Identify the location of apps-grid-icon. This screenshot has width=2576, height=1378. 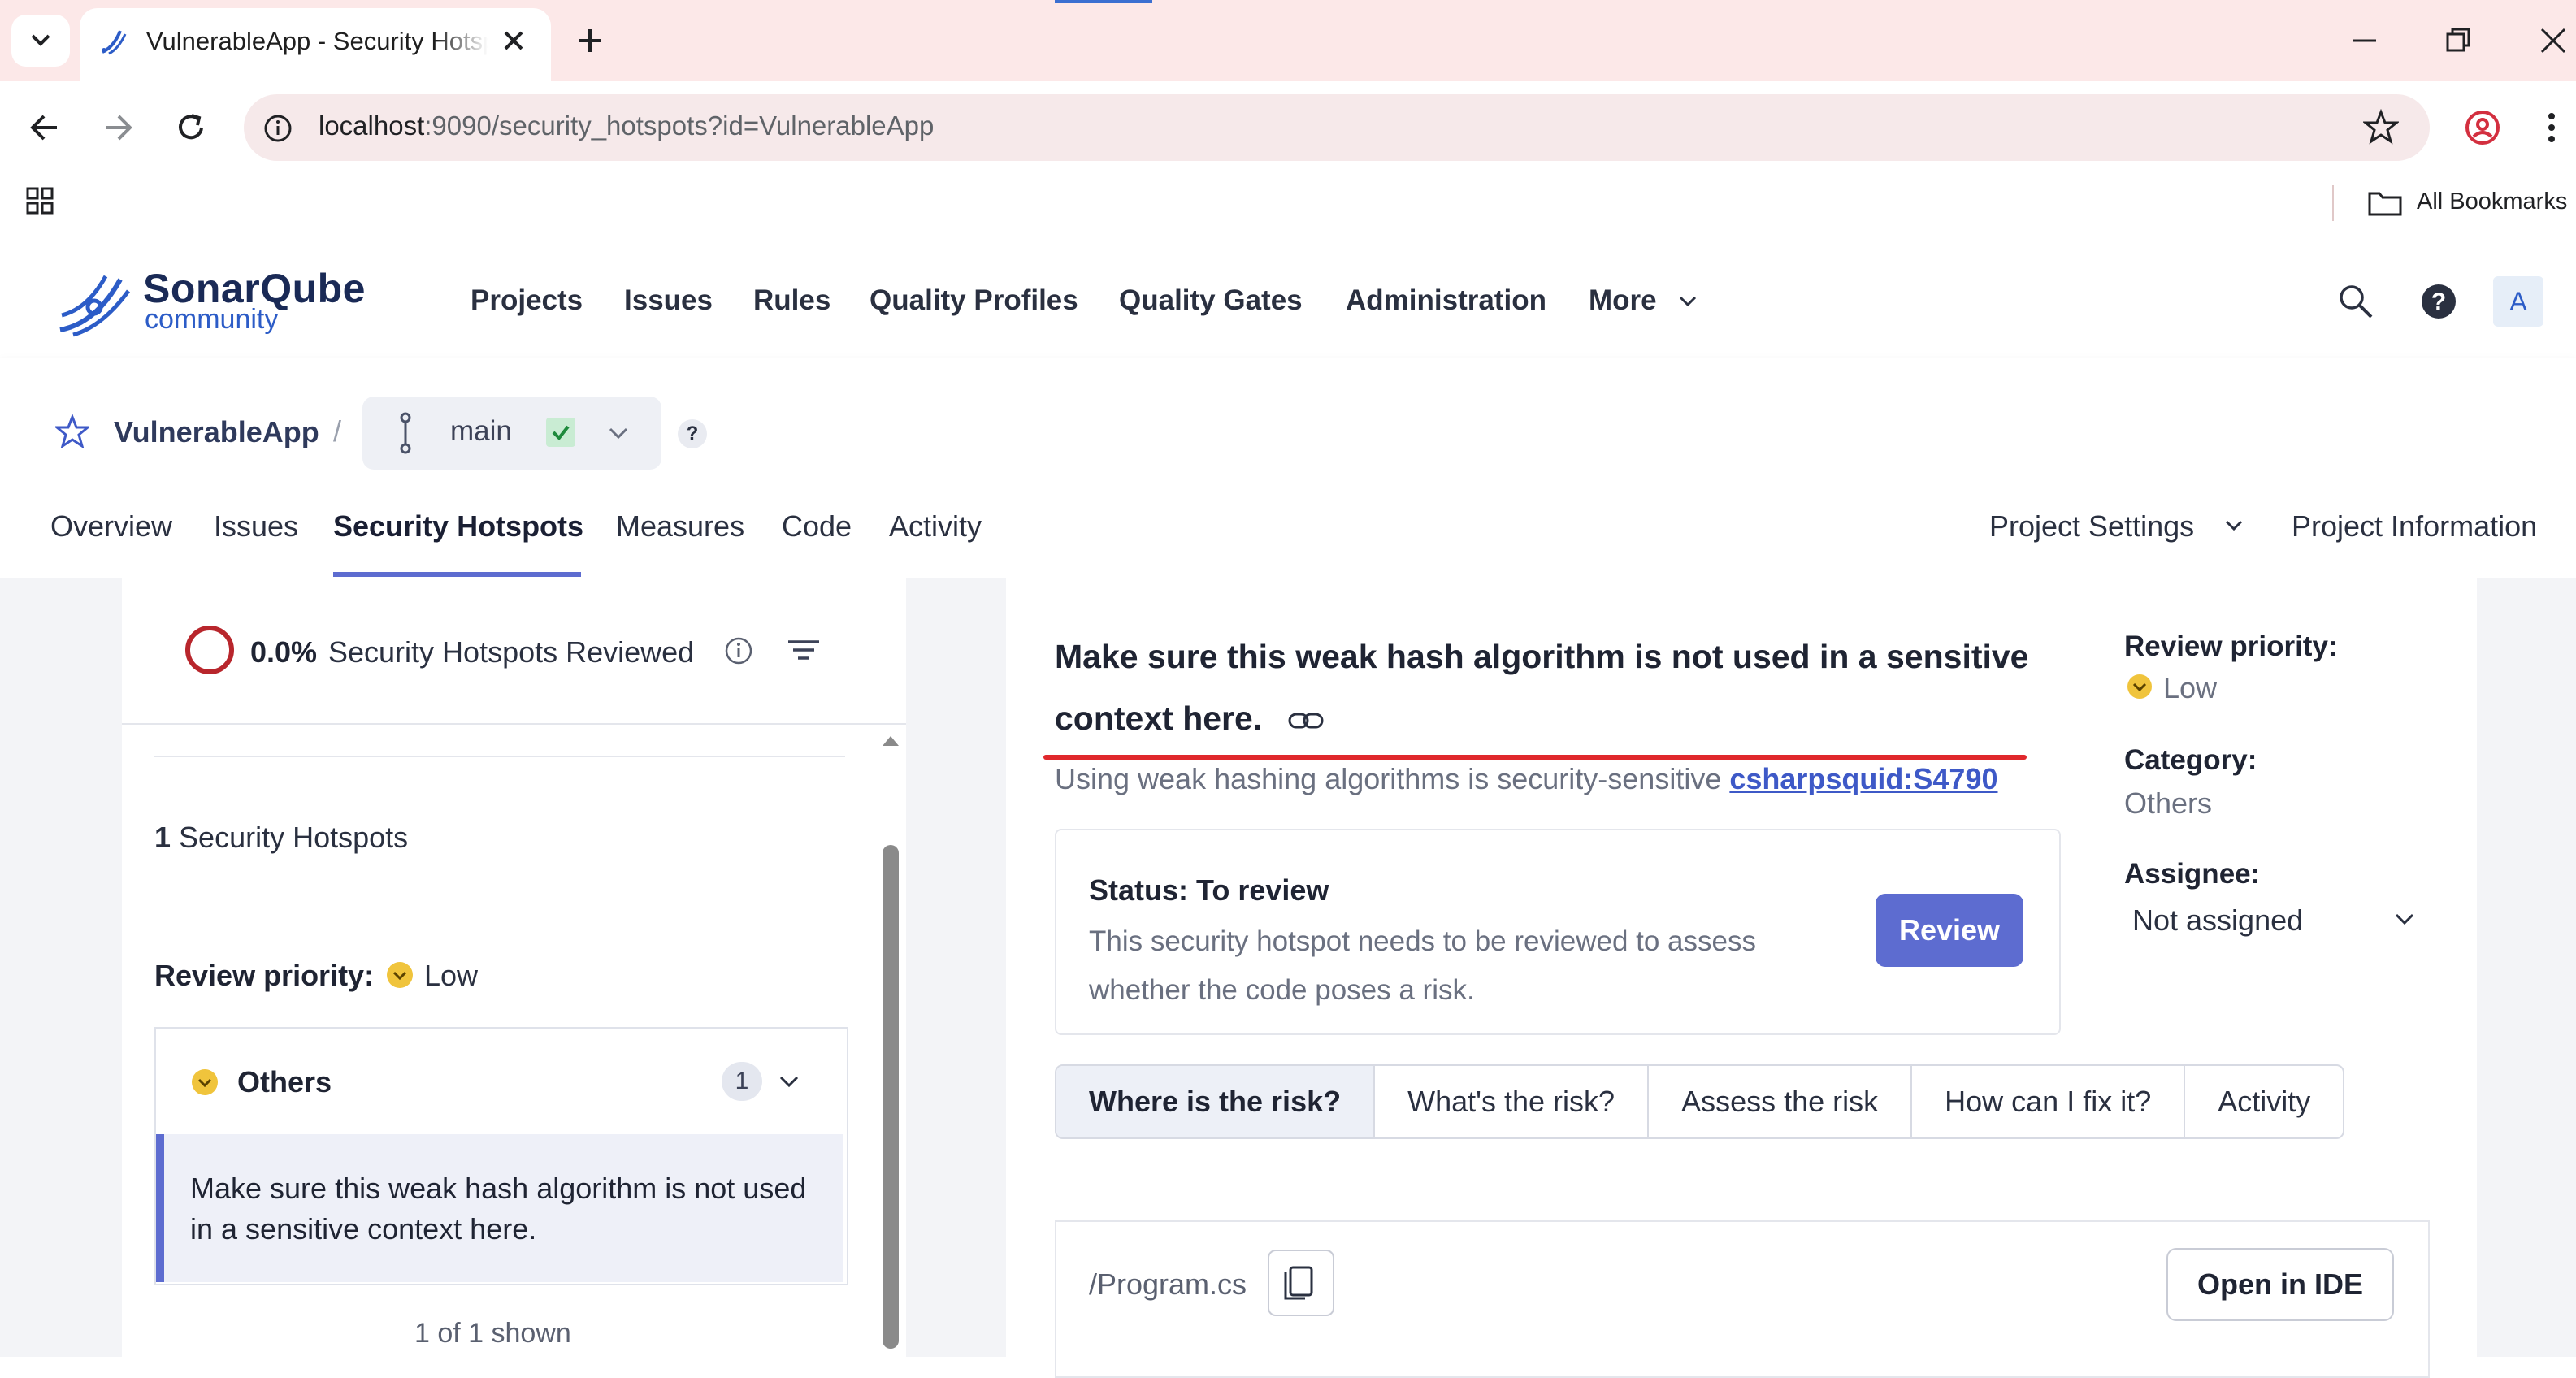
(40, 201).